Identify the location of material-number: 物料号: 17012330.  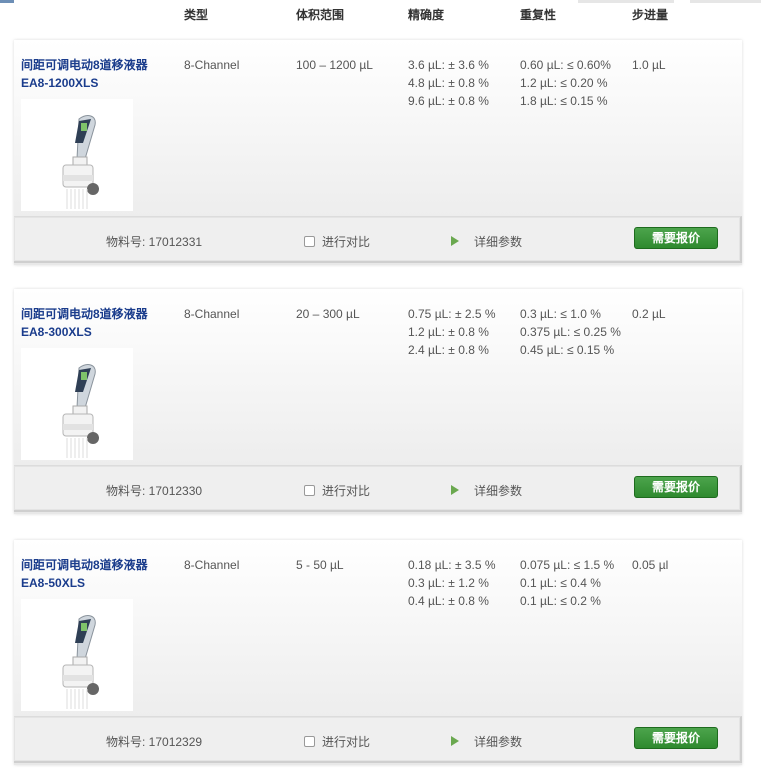
(154, 491).